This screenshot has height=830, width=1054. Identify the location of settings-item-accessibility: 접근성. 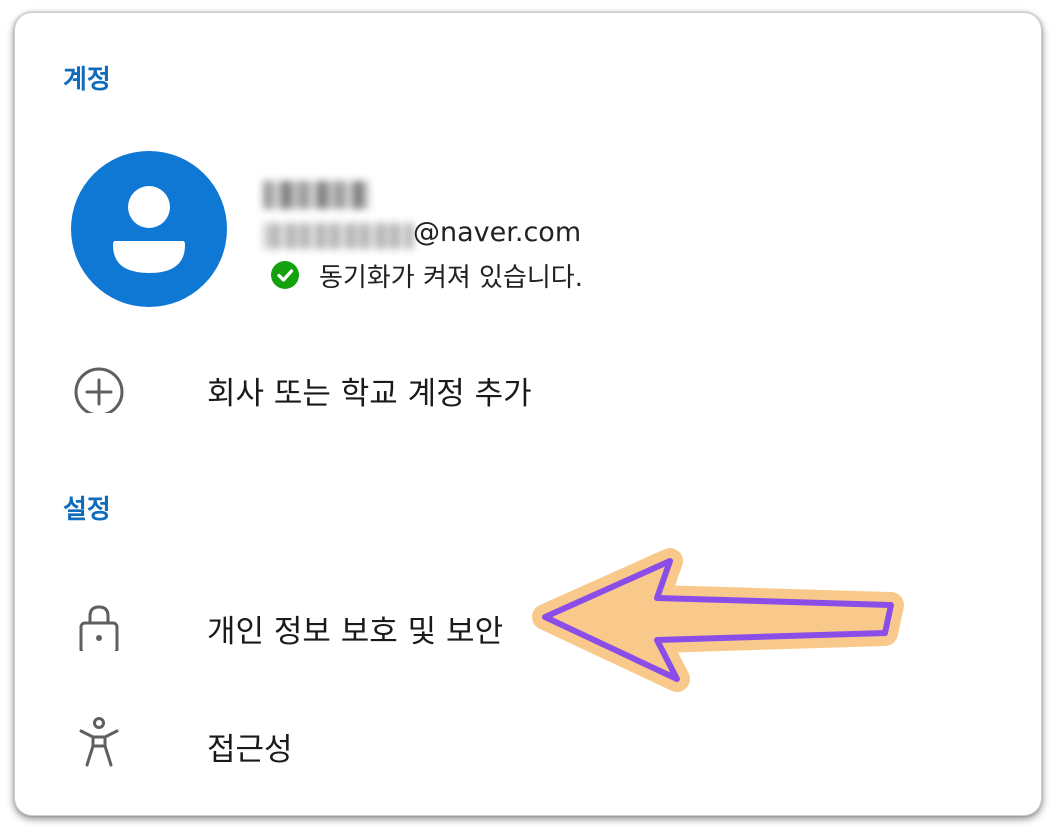
(528, 741).